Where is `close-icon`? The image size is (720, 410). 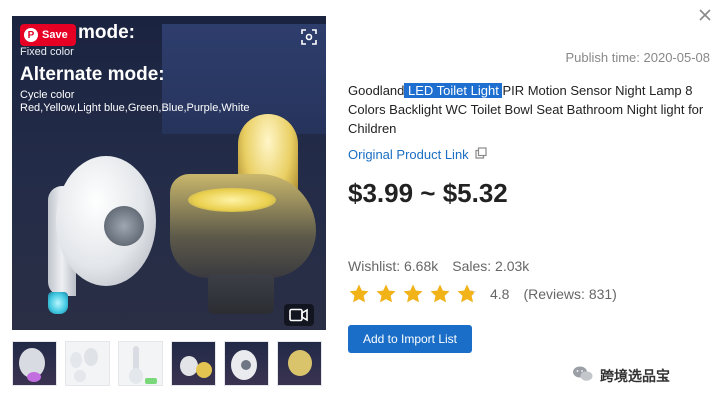
close-icon is located at coordinates (706, 16).